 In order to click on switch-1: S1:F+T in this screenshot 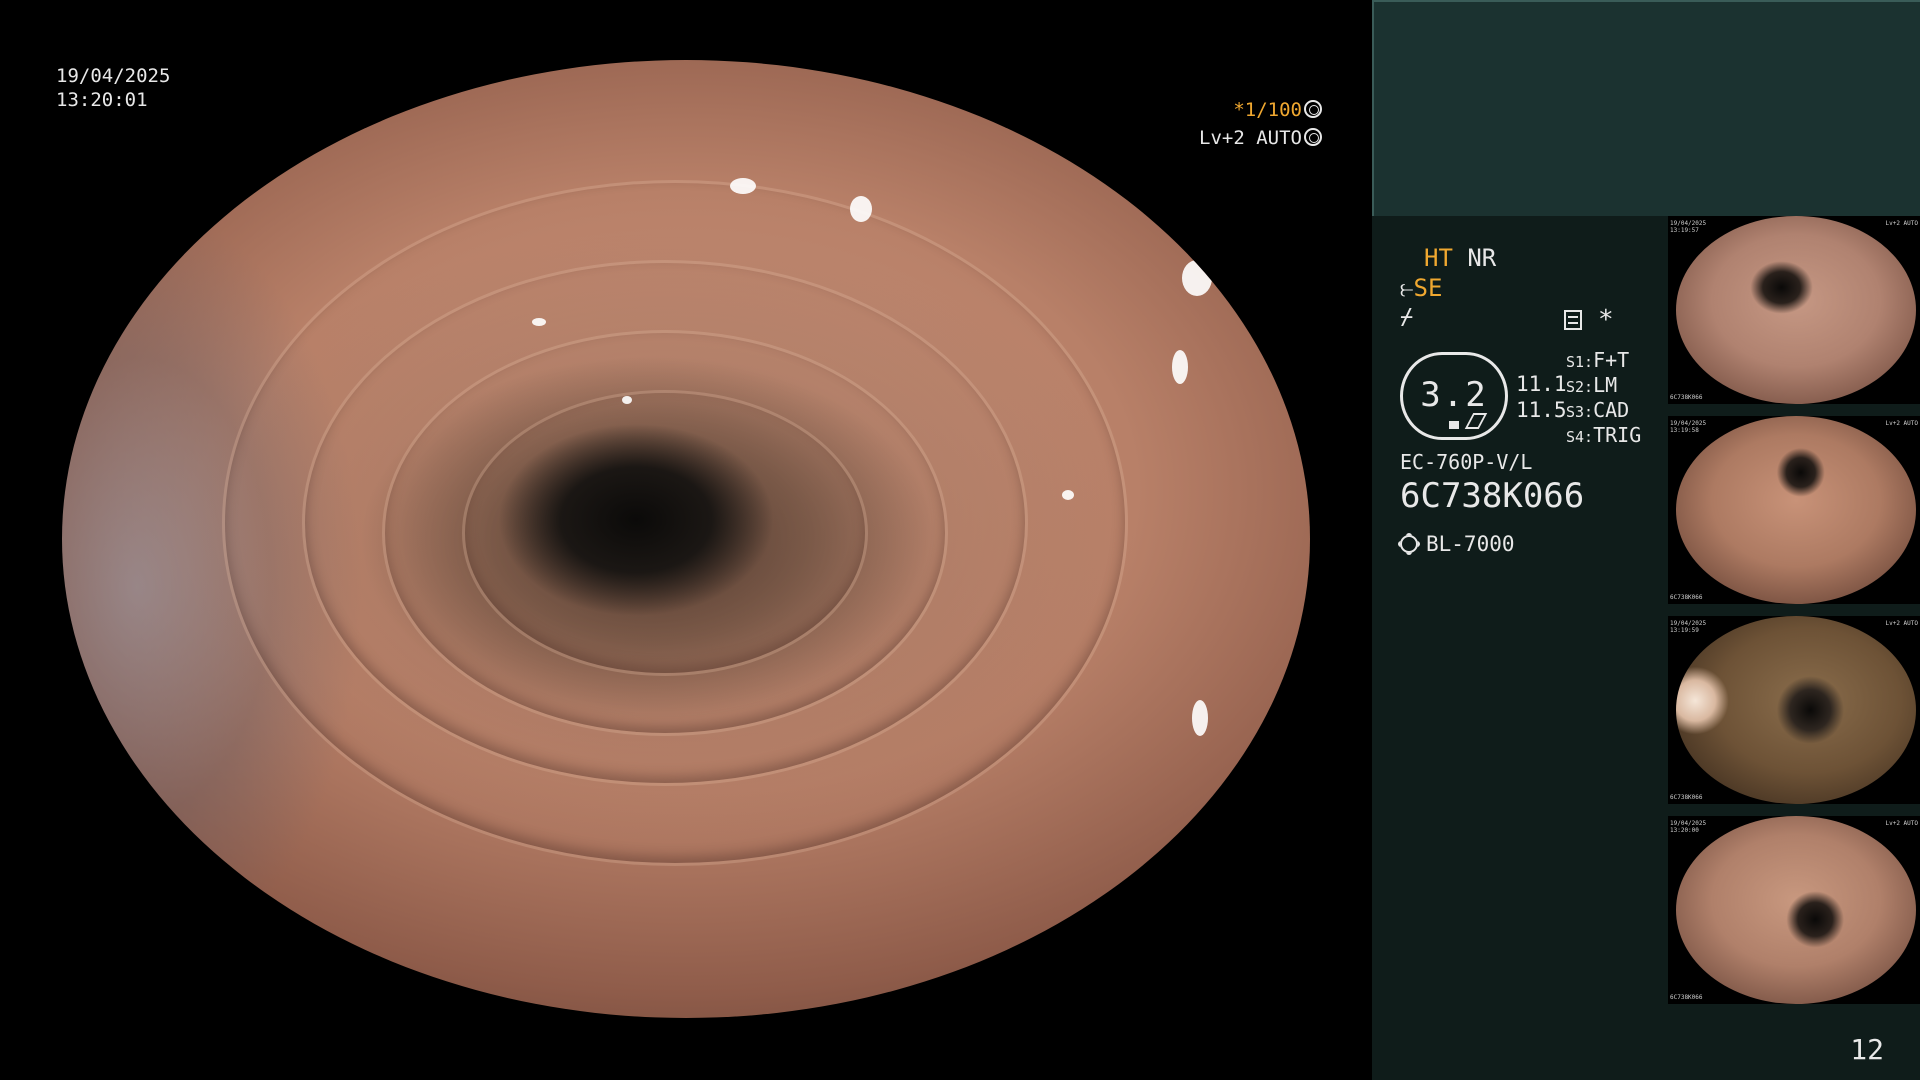, I will do `click(1597, 360)`.